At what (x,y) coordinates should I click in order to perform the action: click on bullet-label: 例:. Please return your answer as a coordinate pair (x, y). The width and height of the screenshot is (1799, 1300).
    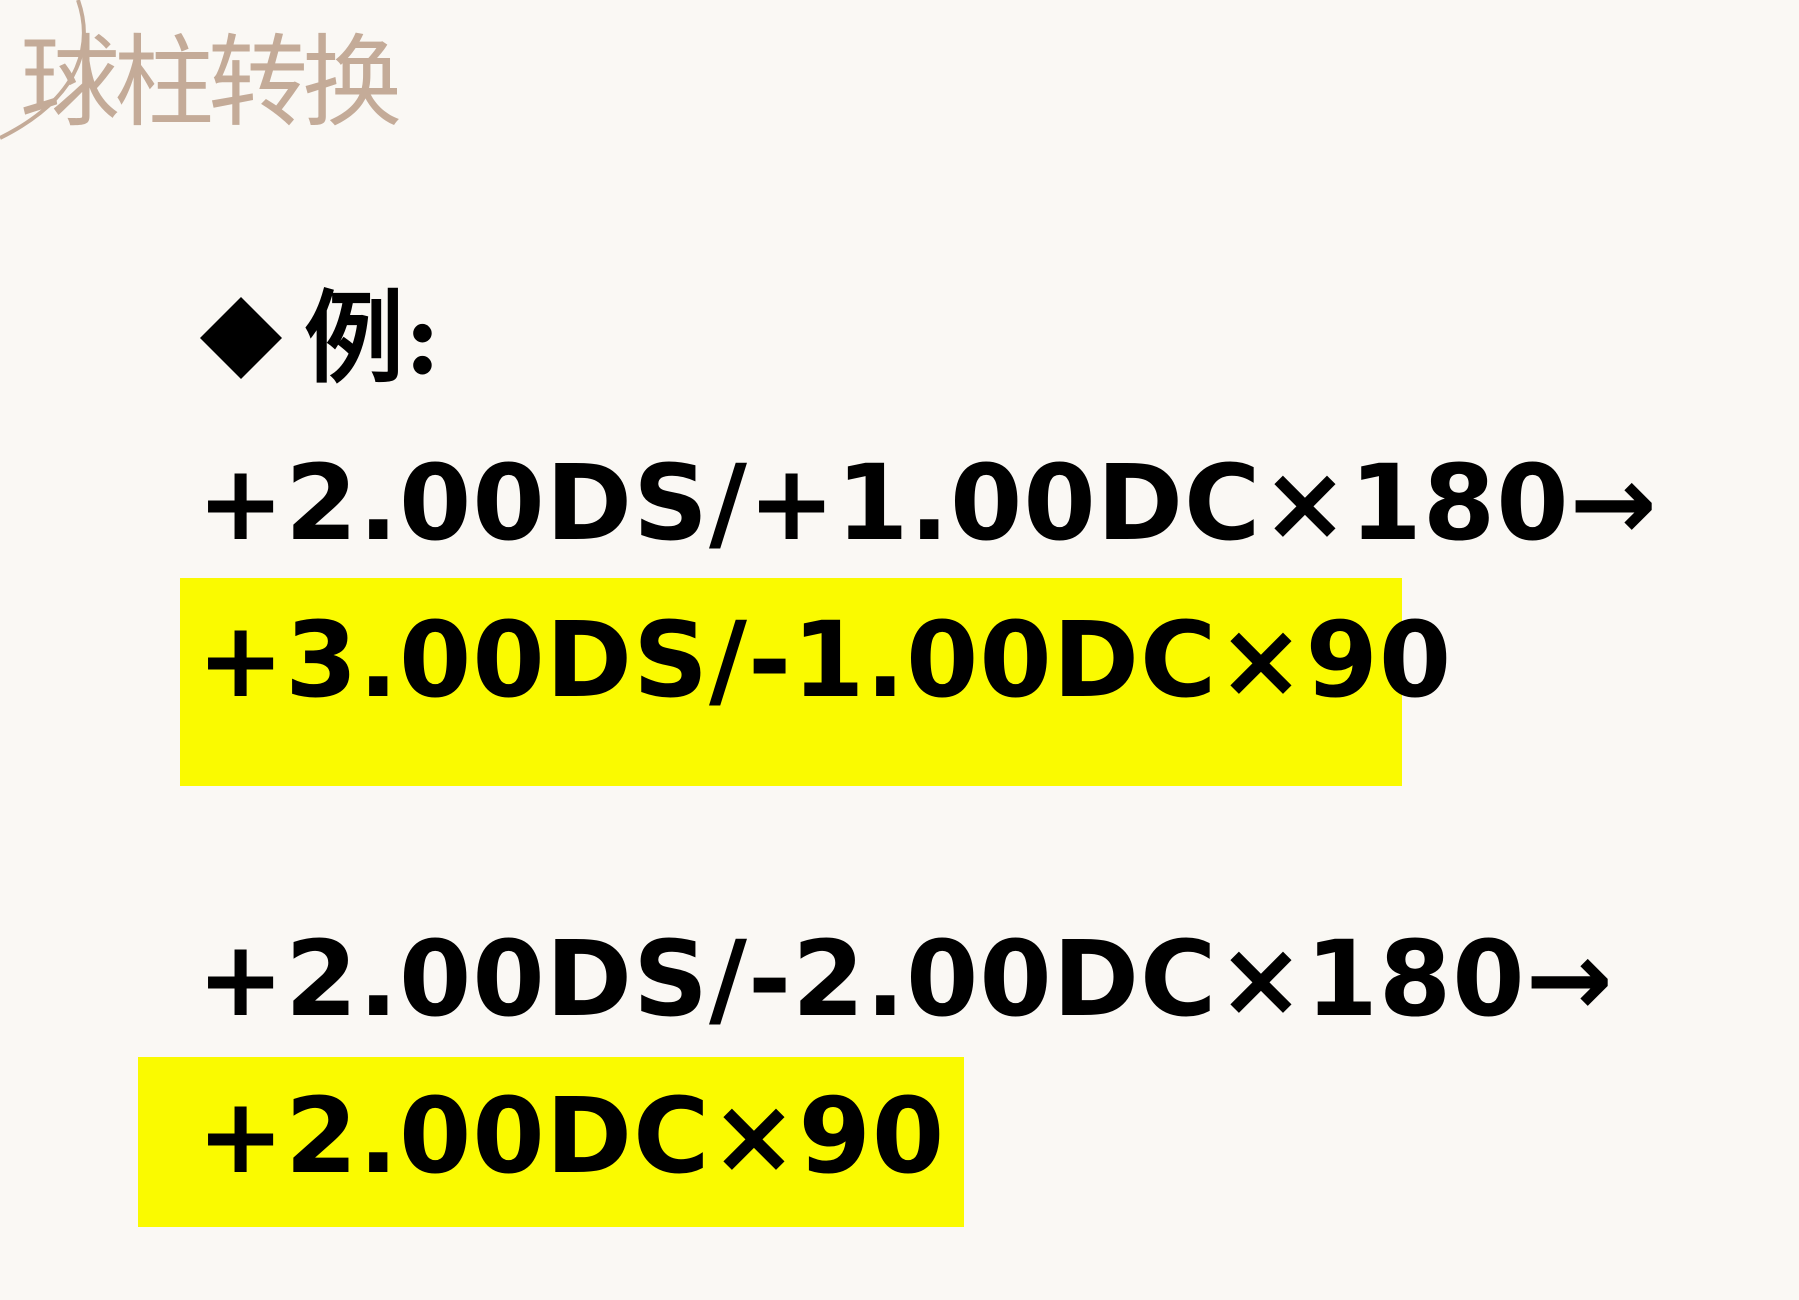
    Looking at the image, I should click on (372, 338).